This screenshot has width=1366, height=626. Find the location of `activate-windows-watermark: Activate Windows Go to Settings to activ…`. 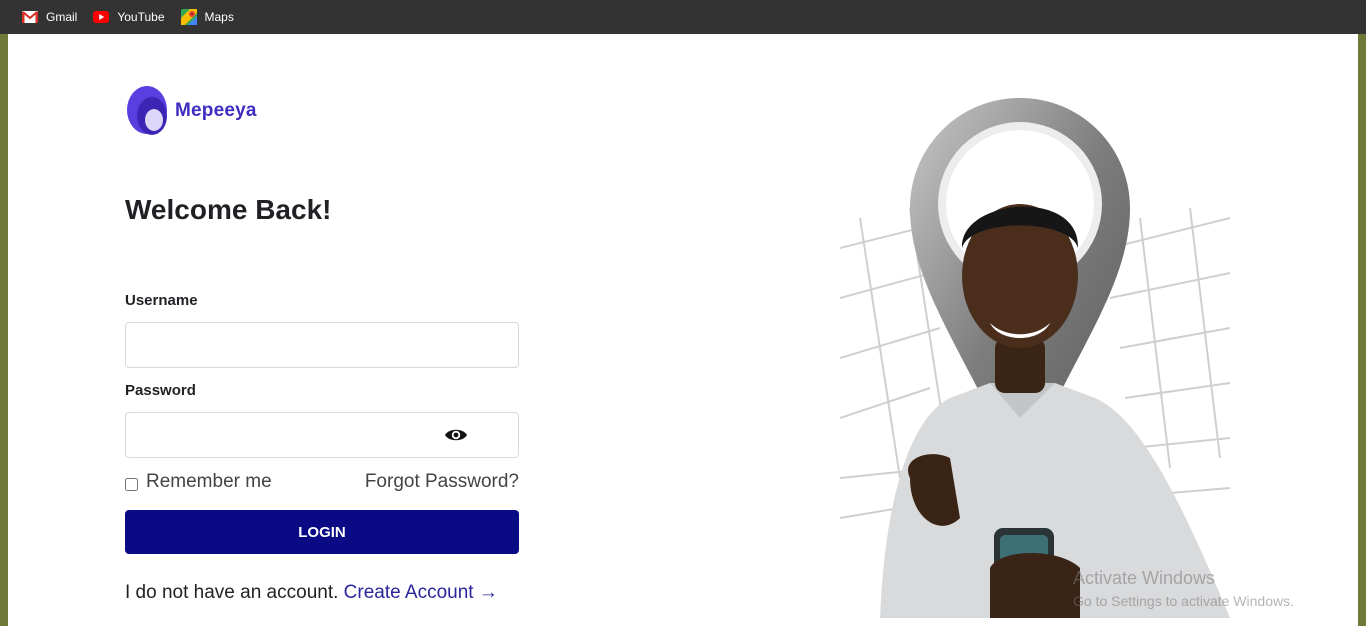

activate-windows-watermark: Activate Windows Go to Settings to activ… is located at coordinates (1183, 588).